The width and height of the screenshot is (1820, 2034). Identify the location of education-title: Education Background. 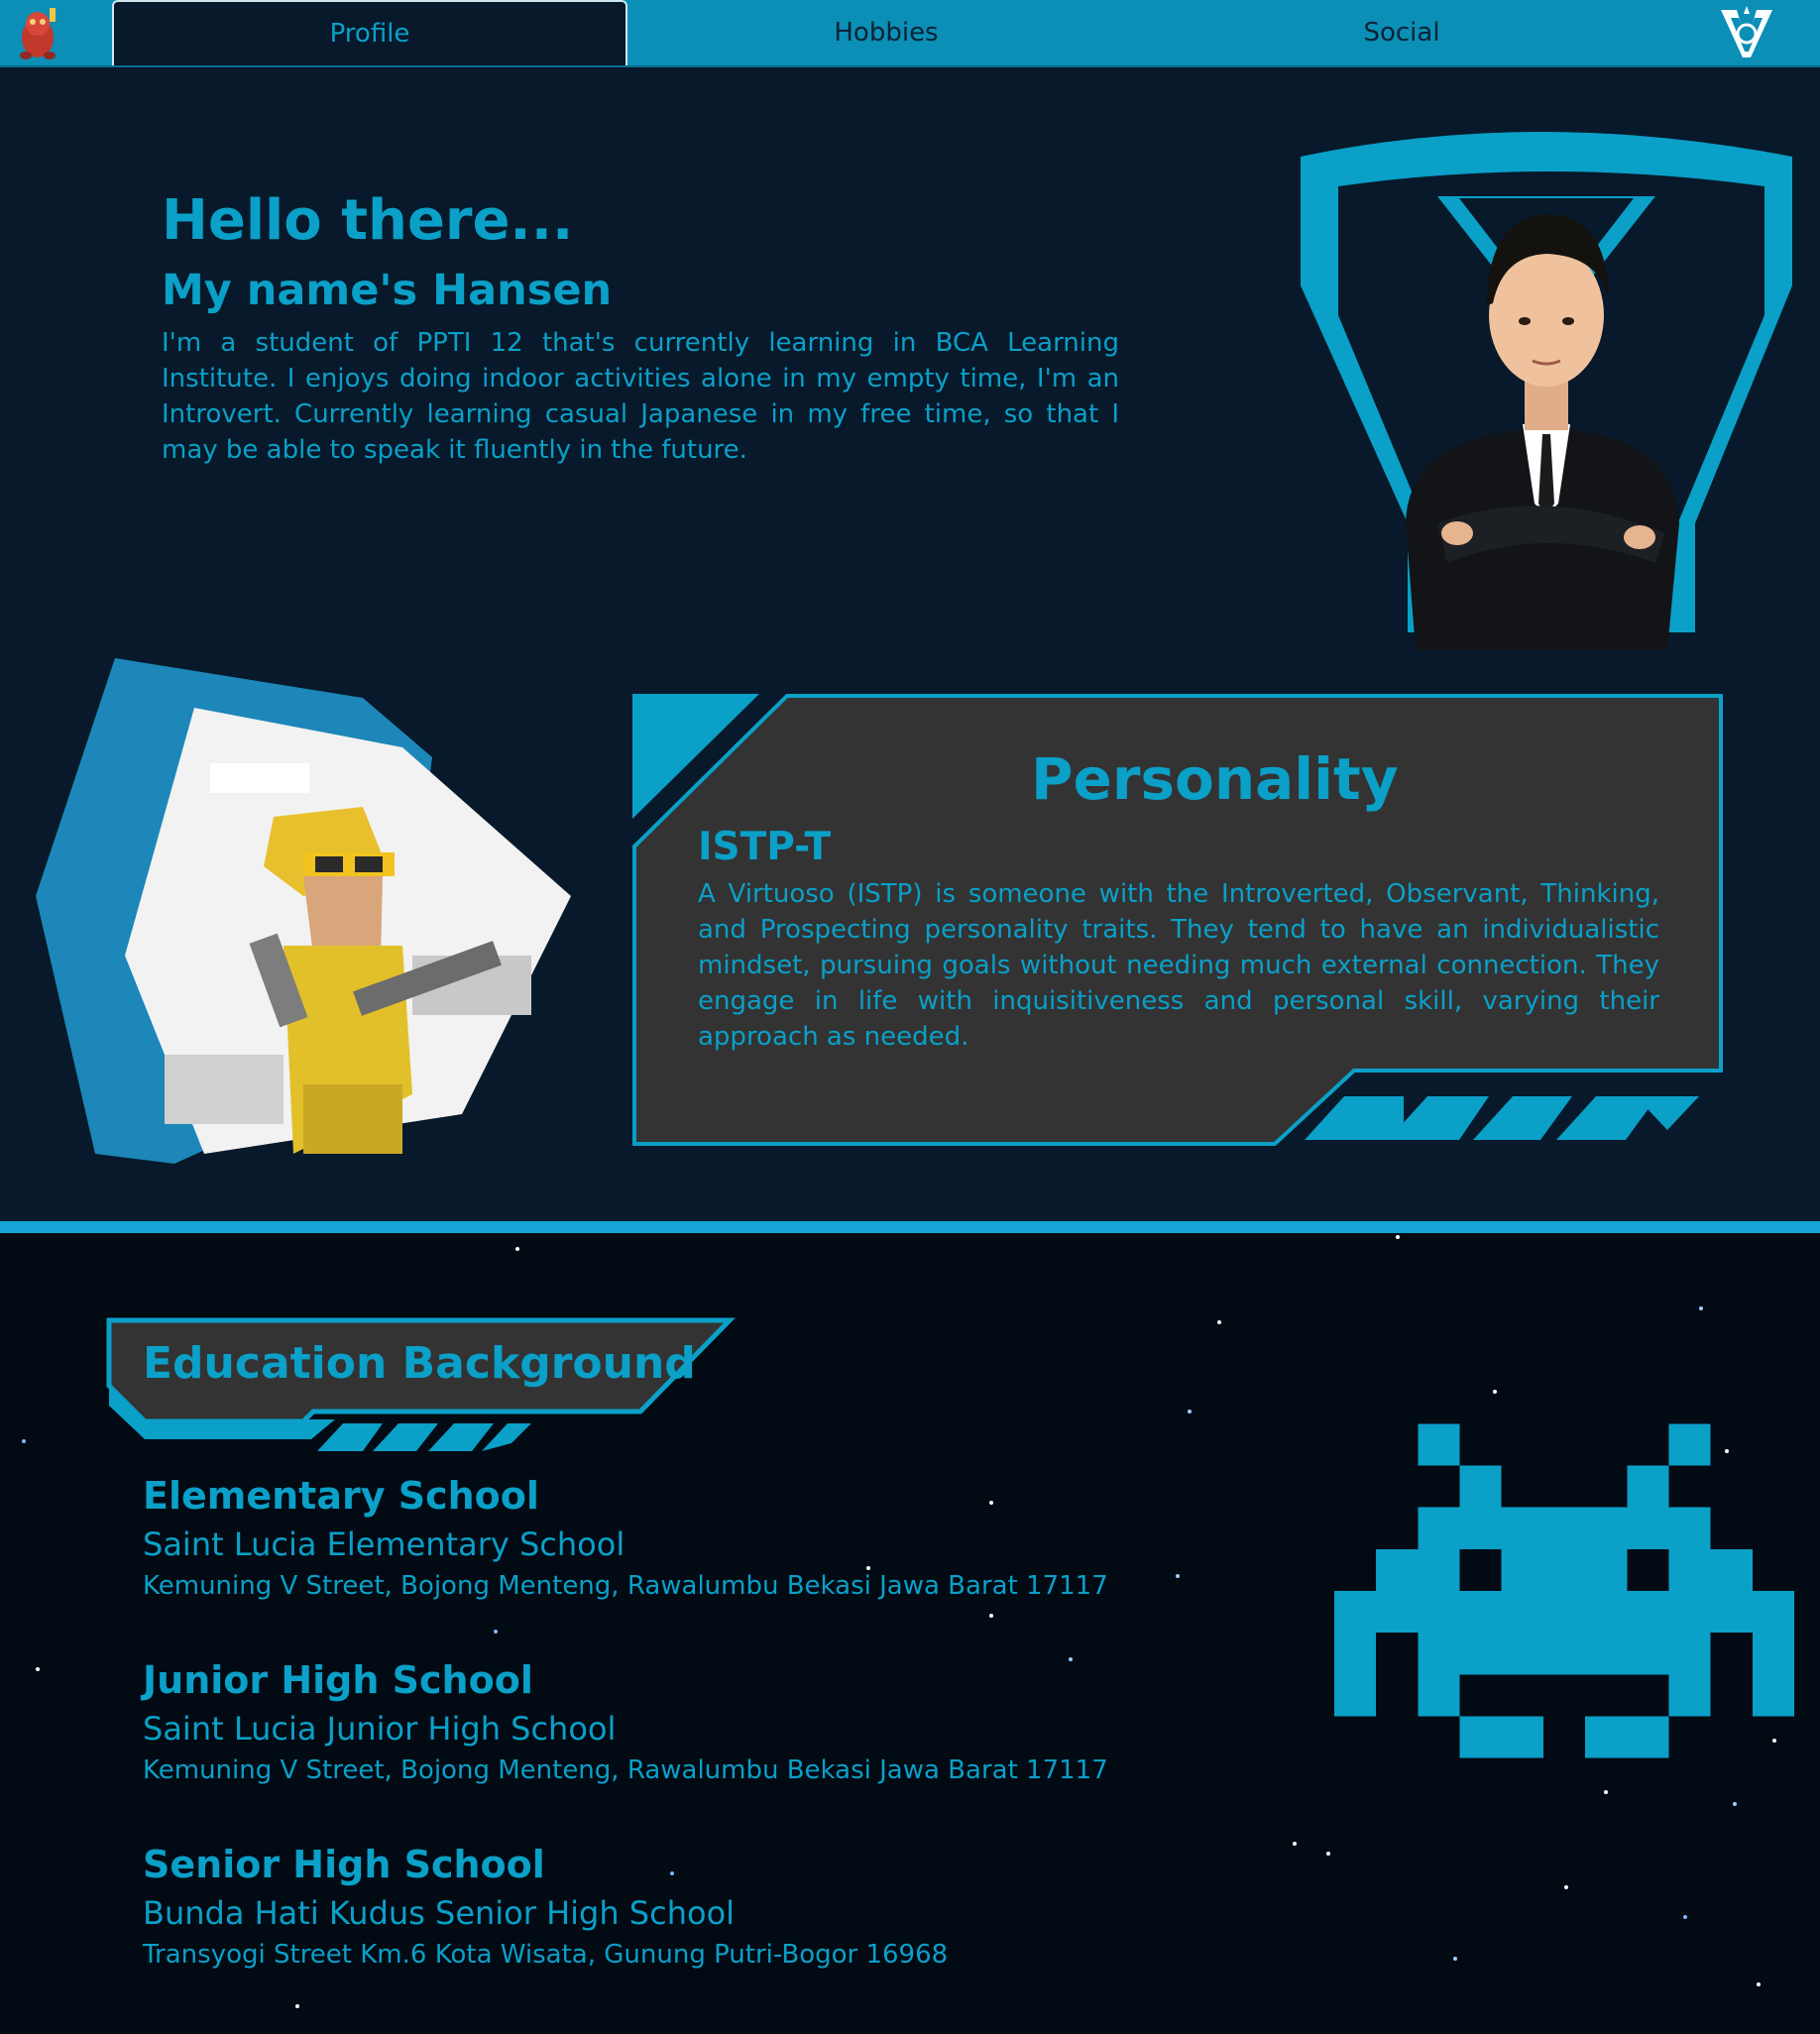
(419, 1363).